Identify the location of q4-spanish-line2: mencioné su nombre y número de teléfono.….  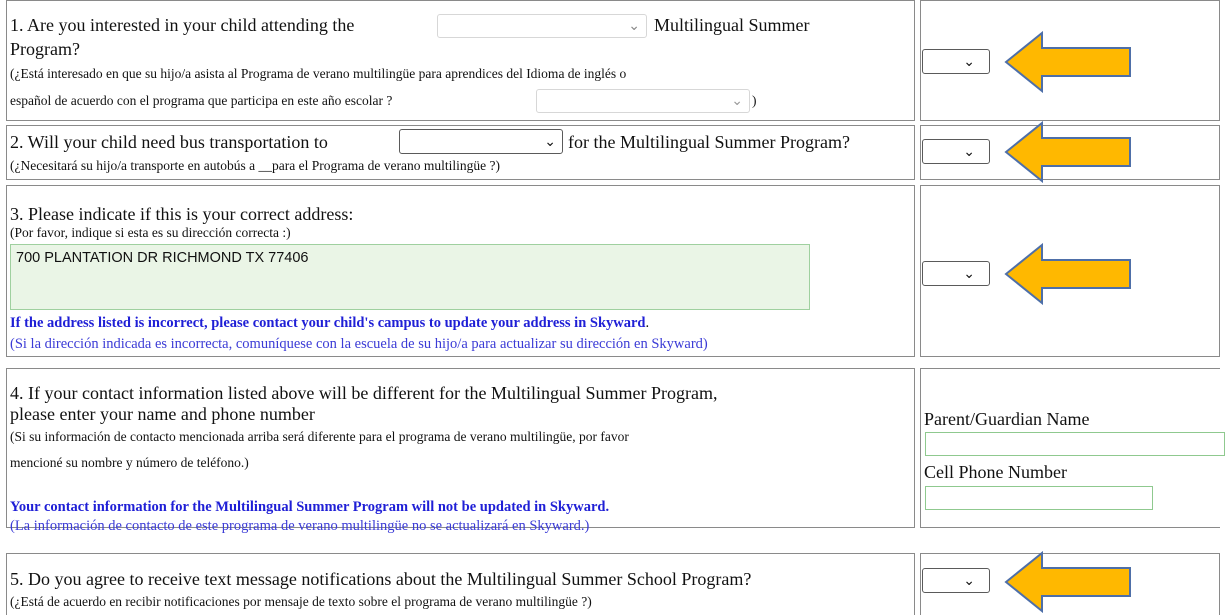
(129, 462).